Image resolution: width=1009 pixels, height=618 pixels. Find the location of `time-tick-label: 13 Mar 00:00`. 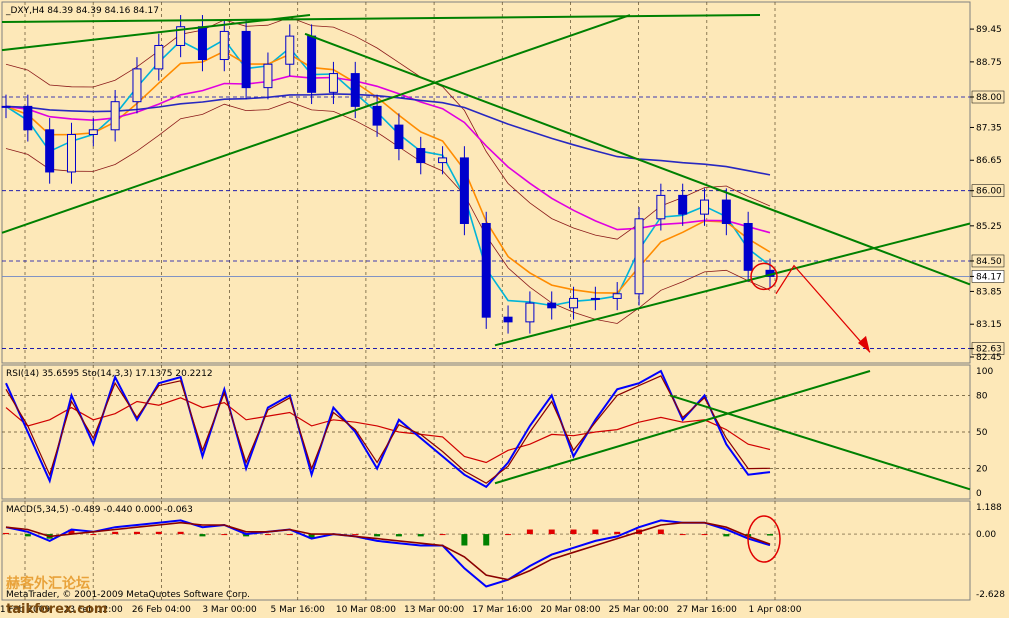

time-tick-label: 13 Mar 00:00 is located at coordinates (434, 610).